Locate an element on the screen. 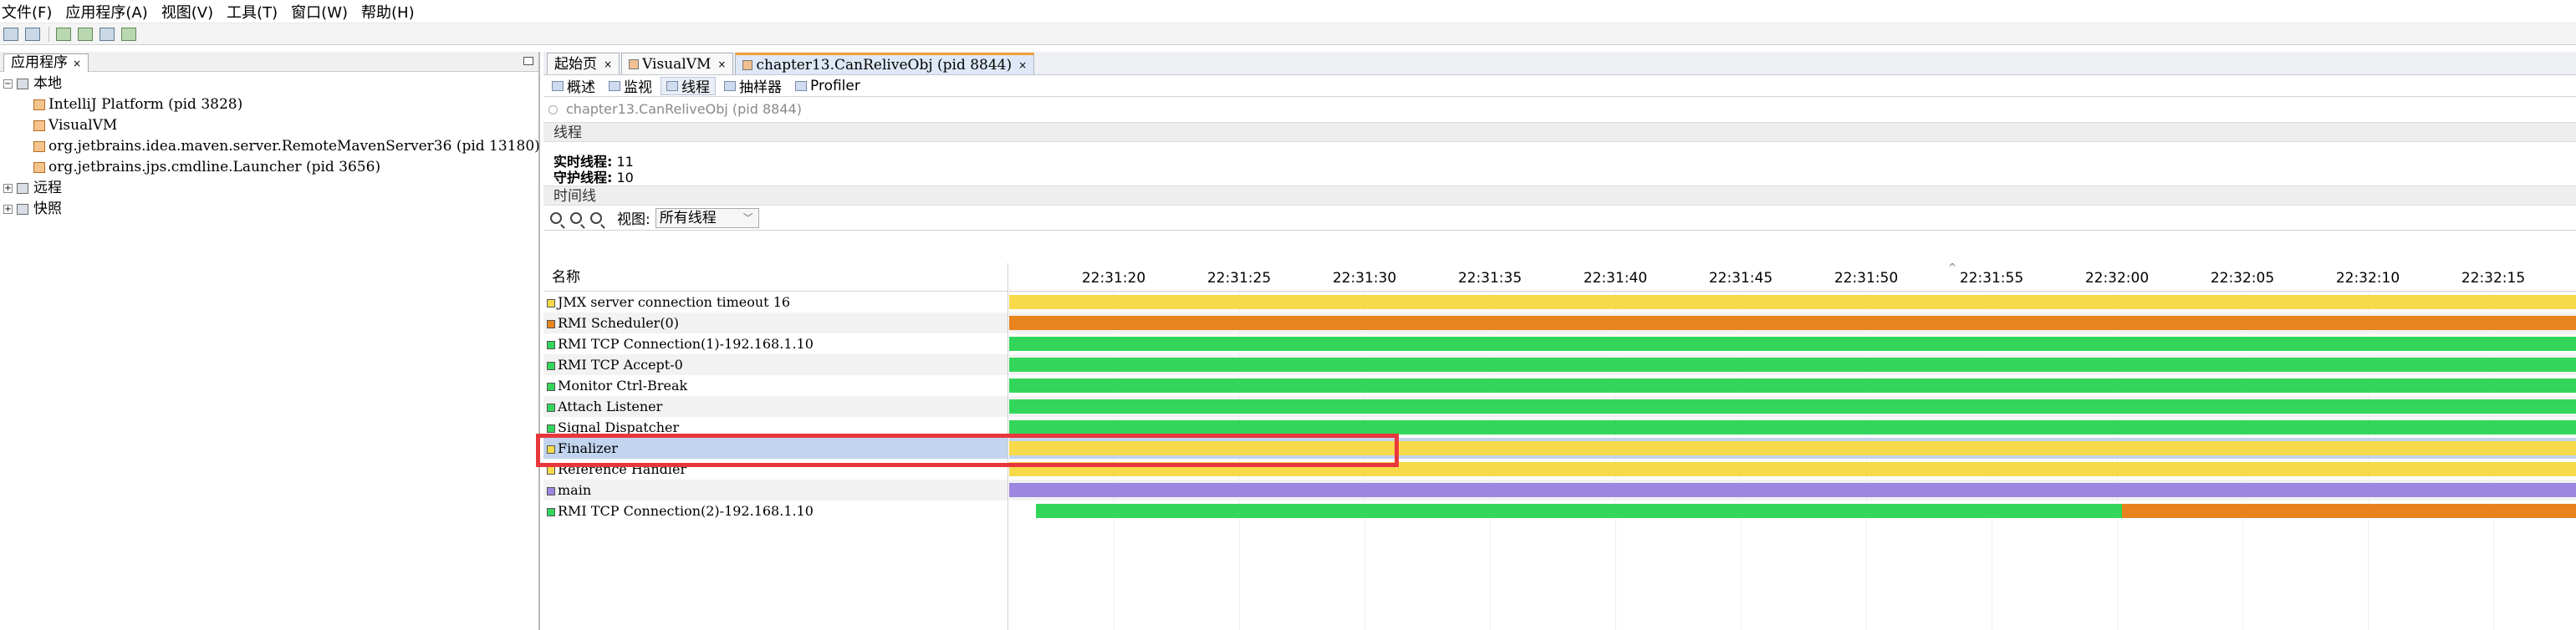  zoom-in-icon is located at coordinates (556, 217).